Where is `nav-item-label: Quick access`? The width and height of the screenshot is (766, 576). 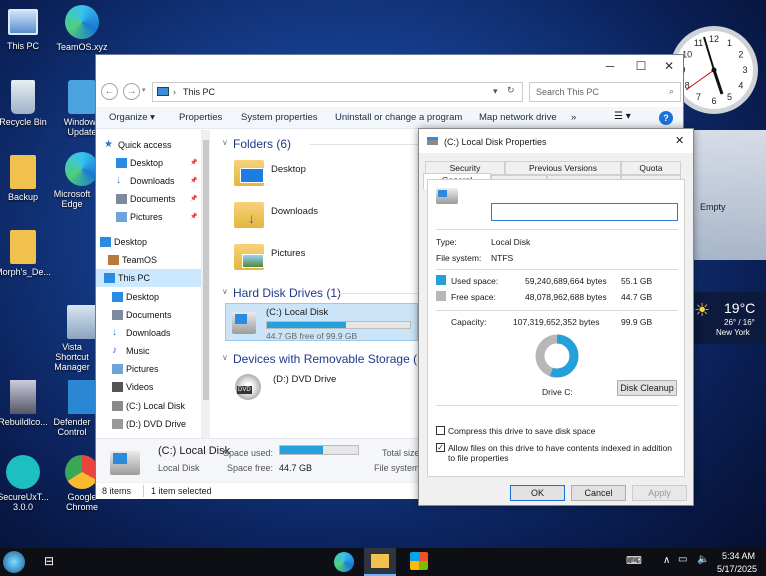 nav-item-label: Quick access is located at coordinates (145, 145).